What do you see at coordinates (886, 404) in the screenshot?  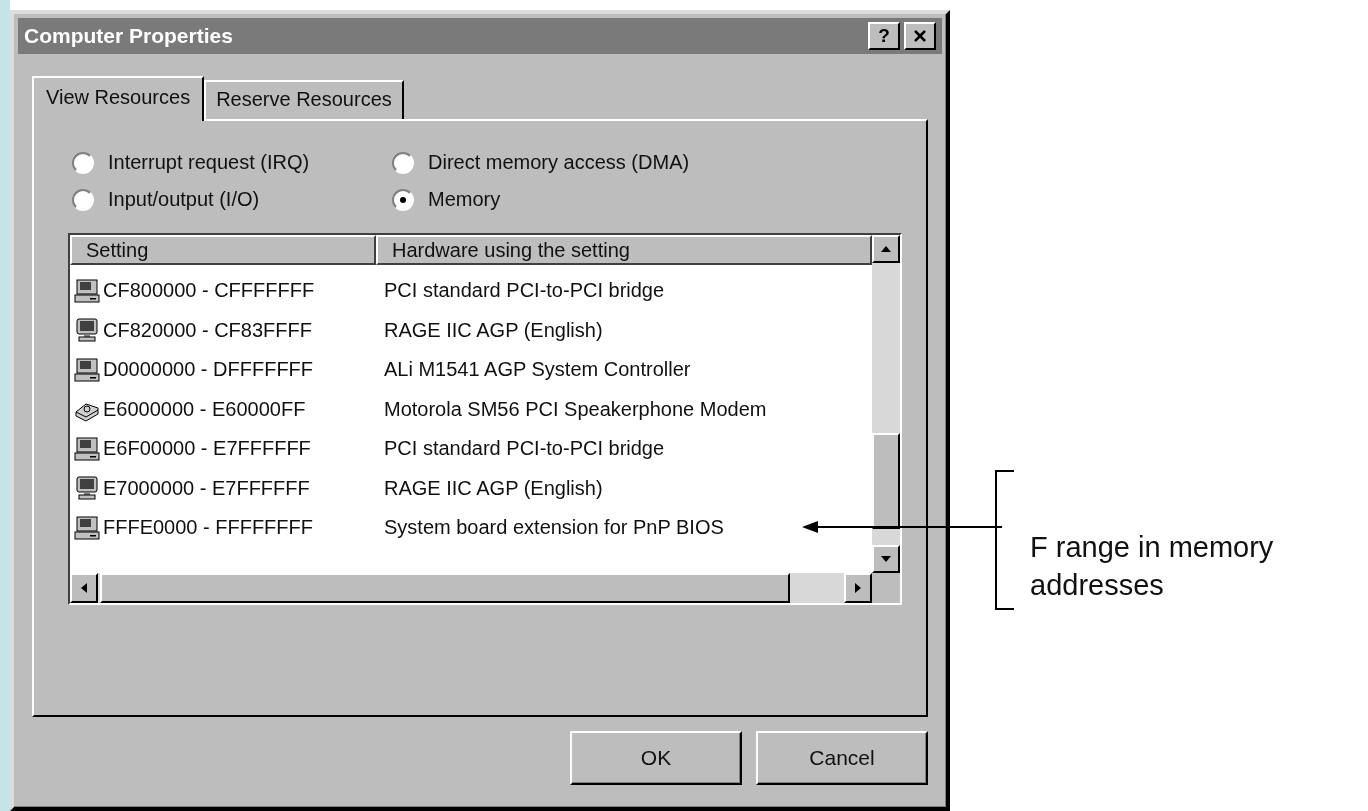 I see `vertical-scrollbar` at bounding box center [886, 404].